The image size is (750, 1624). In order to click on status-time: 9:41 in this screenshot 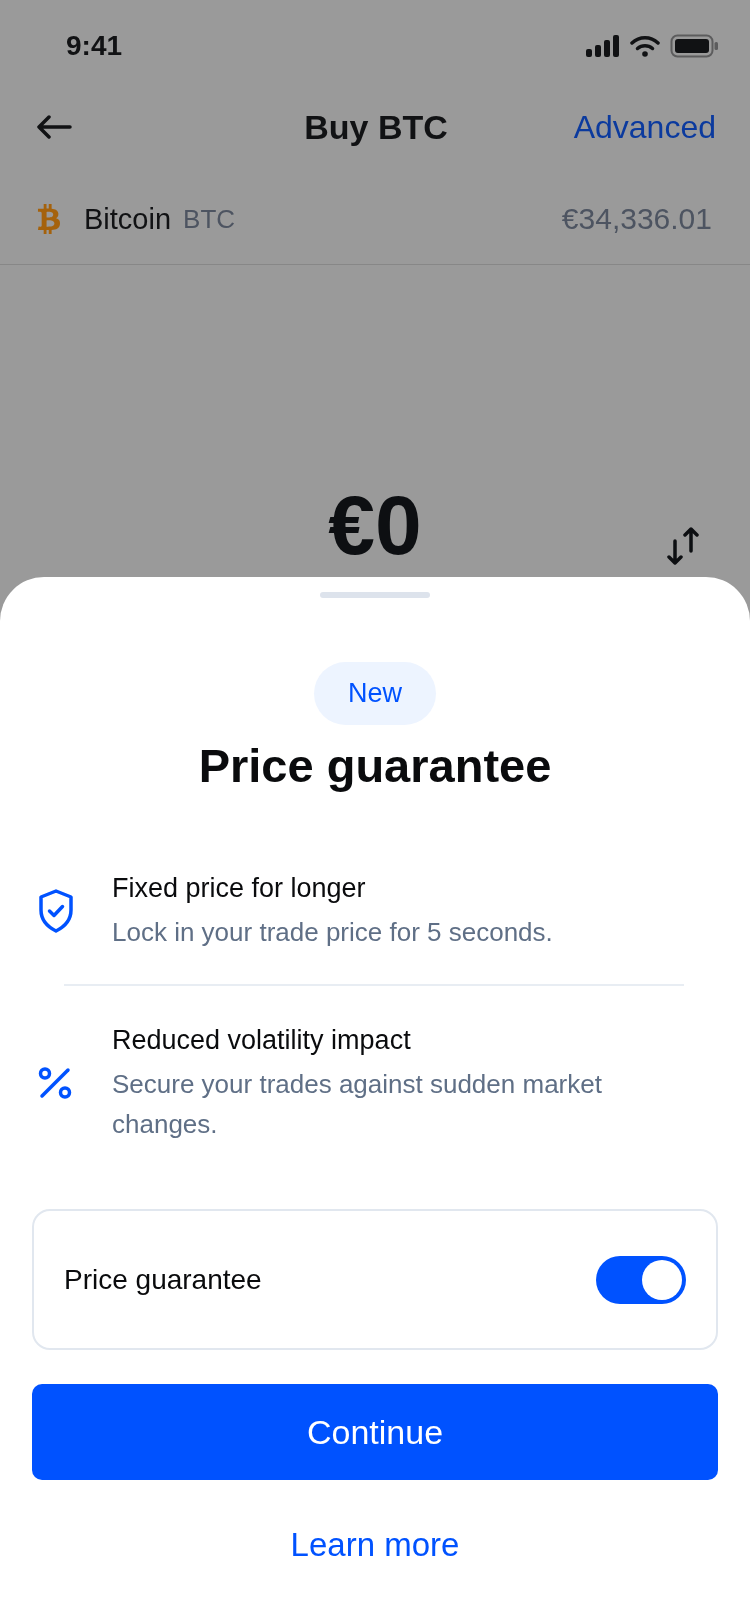, I will do `click(94, 46)`.